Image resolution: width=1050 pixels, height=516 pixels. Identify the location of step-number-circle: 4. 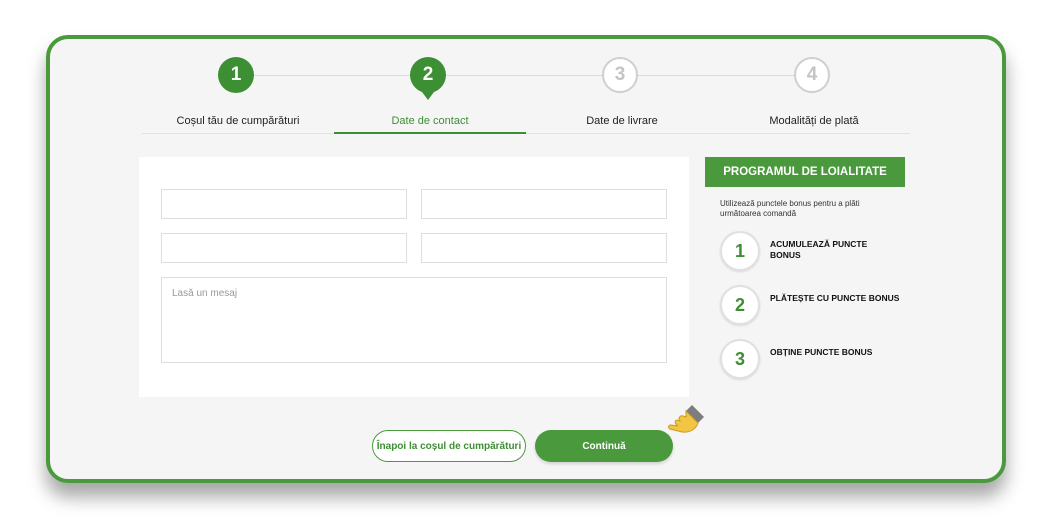
(812, 75).